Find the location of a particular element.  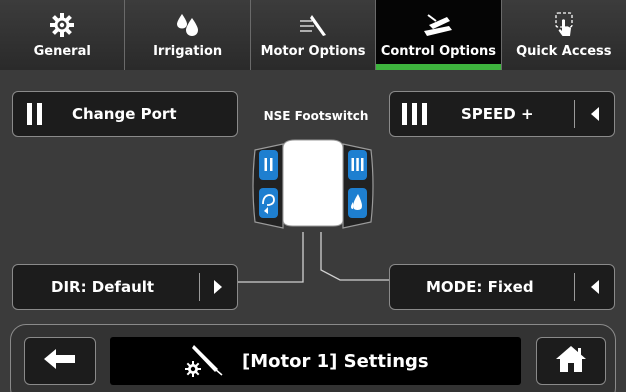

dir-default-label: DIR: Default is located at coordinates (103, 287).